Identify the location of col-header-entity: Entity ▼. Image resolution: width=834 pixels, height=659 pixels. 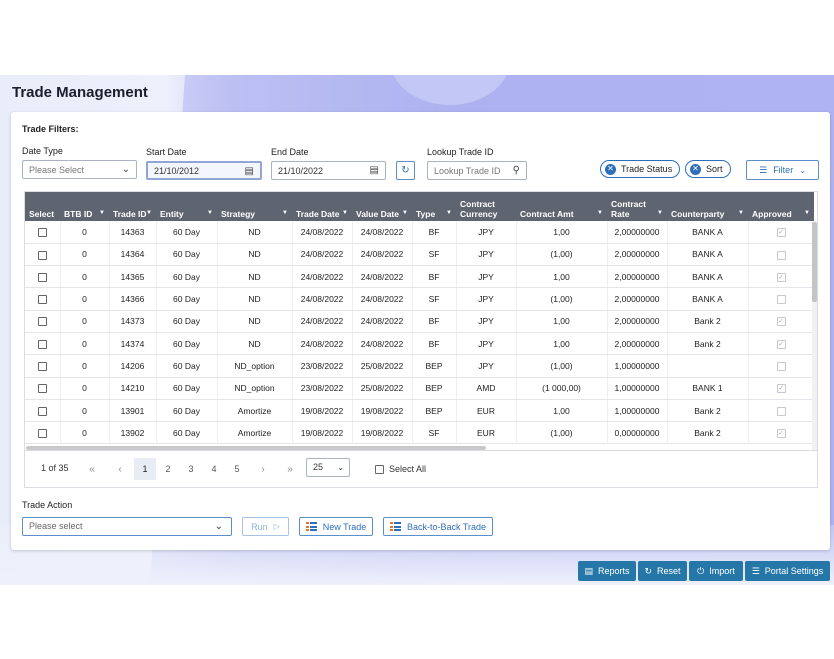
(186, 206).